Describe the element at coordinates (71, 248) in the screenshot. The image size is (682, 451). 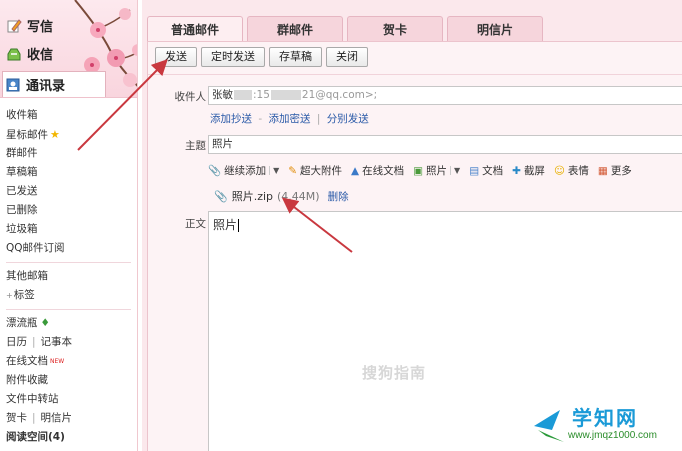
I see `folder-subscribe: QQ邮件订阅` at that location.